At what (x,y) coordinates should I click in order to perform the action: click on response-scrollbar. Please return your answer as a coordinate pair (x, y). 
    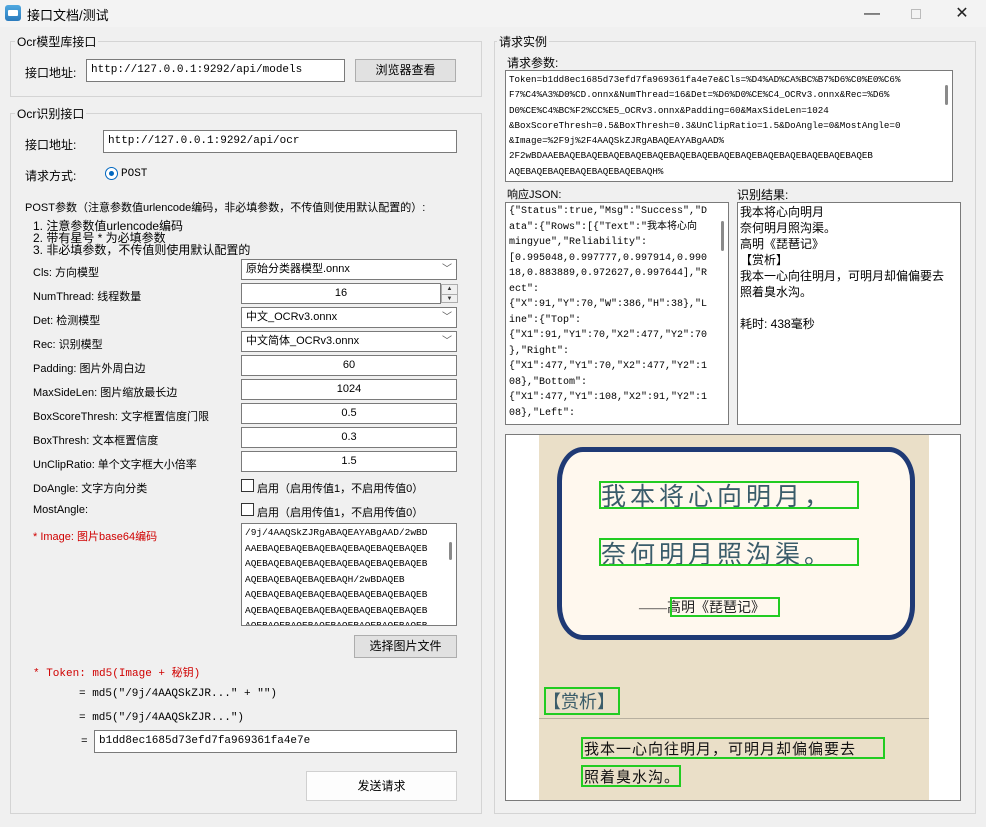
    Looking at the image, I should click on (723, 313).